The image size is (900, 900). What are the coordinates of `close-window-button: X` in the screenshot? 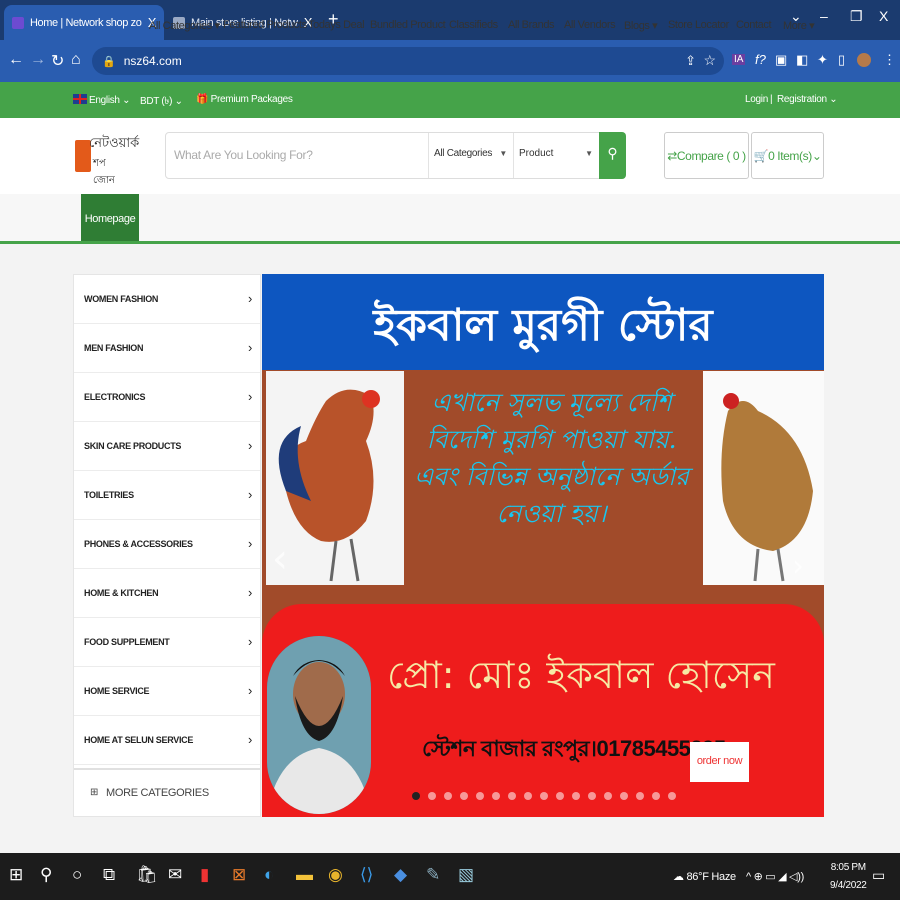 It's located at (883, 16).